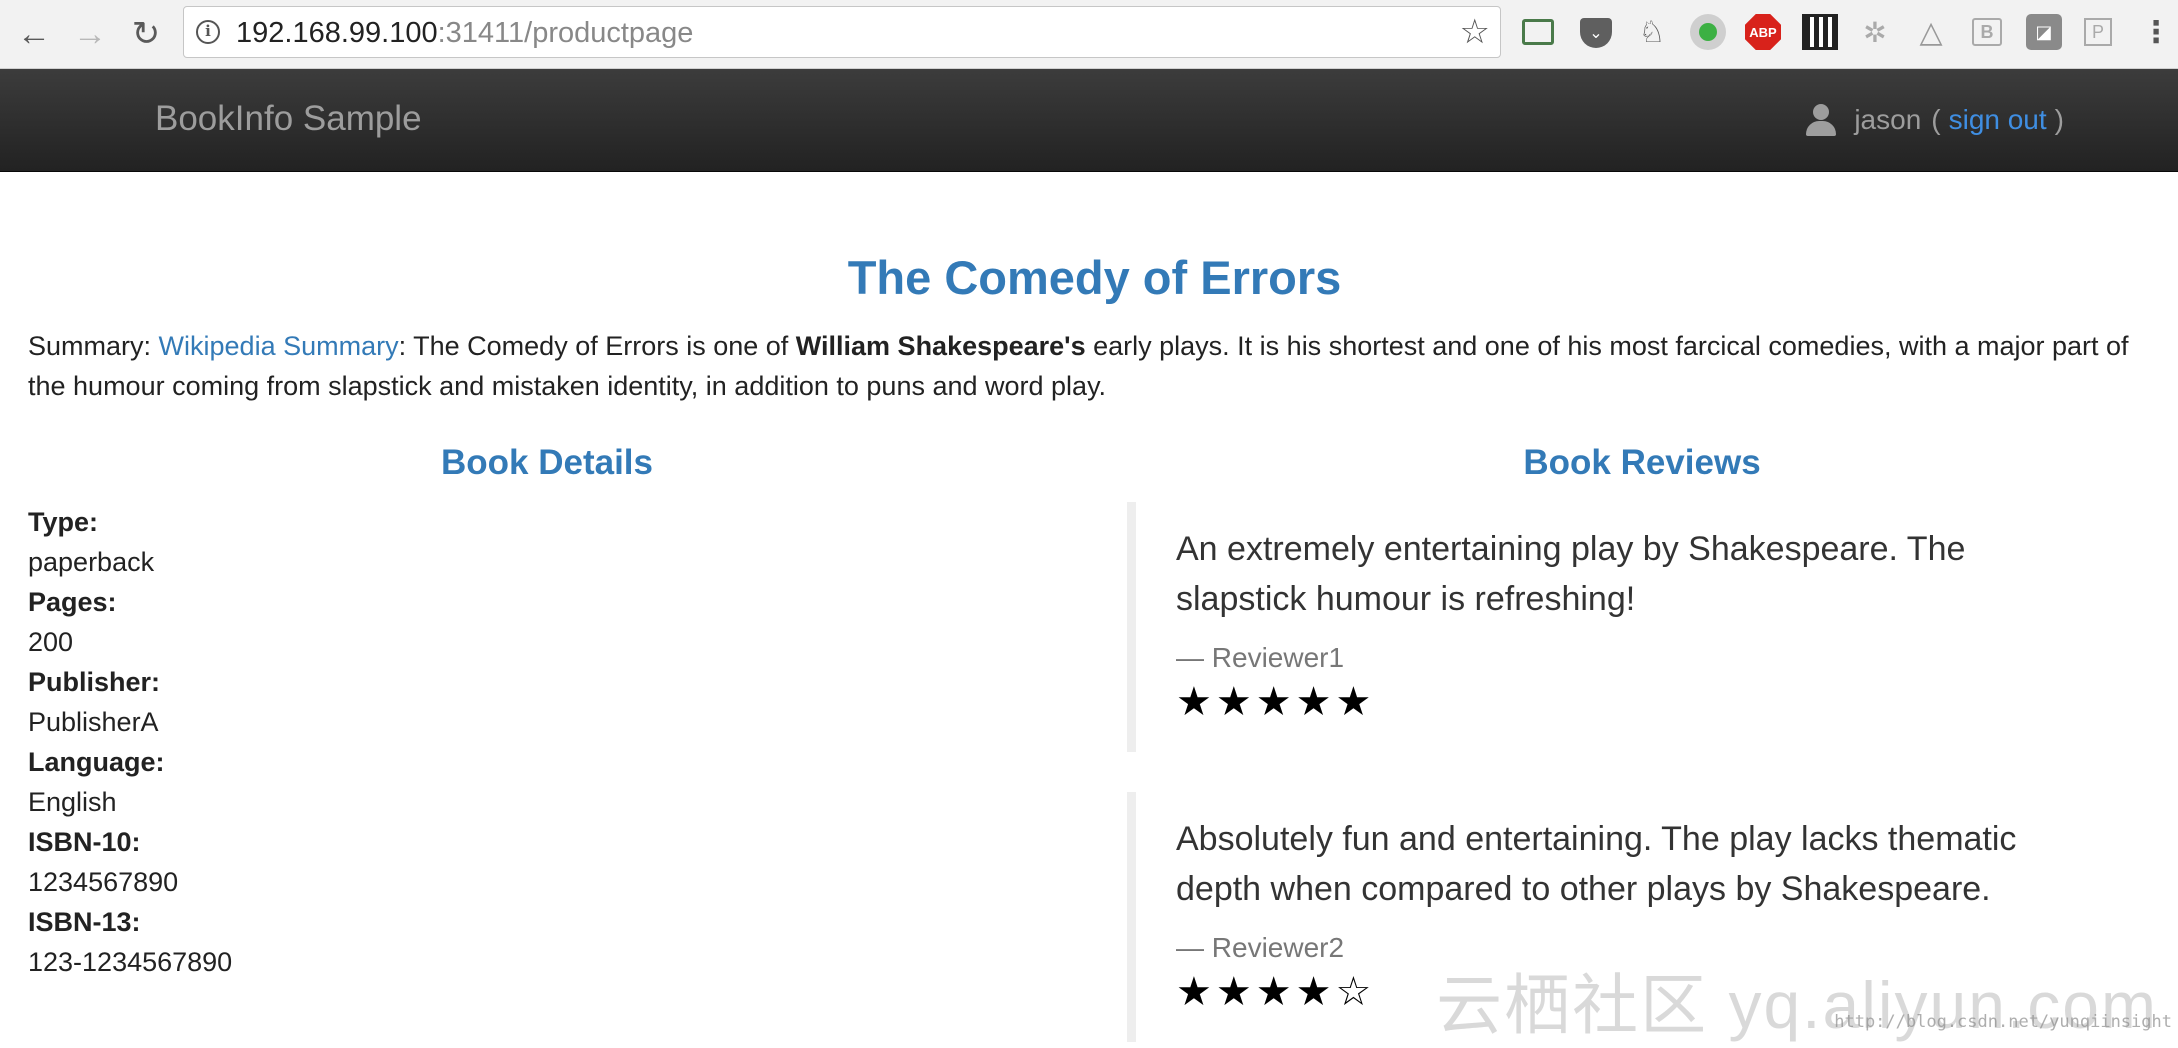  Describe the element at coordinates (288, 119) in the screenshot. I see `brand-link: BookInfo Sample` at that location.